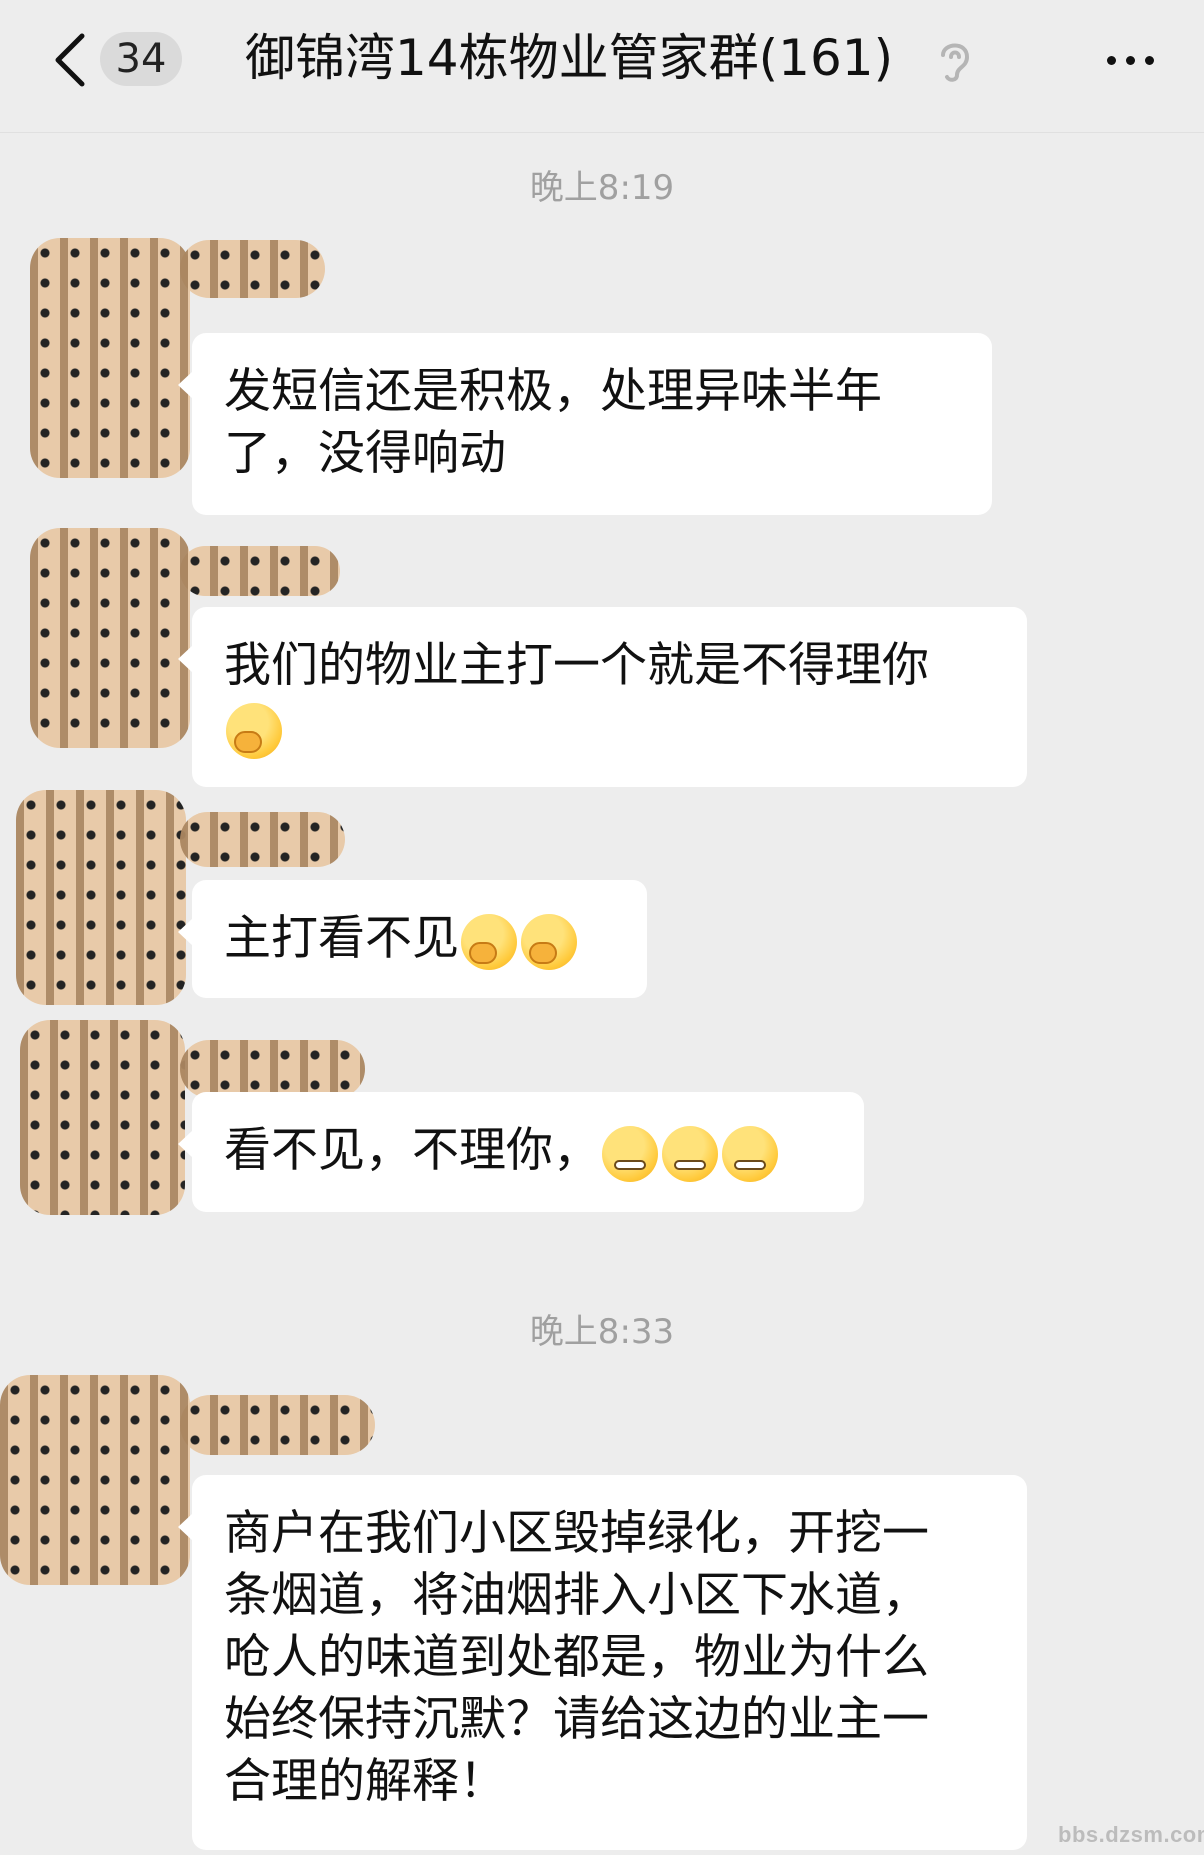 The width and height of the screenshot is (1204, 1855). I want to click on message-bubble: 主打看不见, so click(412, 939).